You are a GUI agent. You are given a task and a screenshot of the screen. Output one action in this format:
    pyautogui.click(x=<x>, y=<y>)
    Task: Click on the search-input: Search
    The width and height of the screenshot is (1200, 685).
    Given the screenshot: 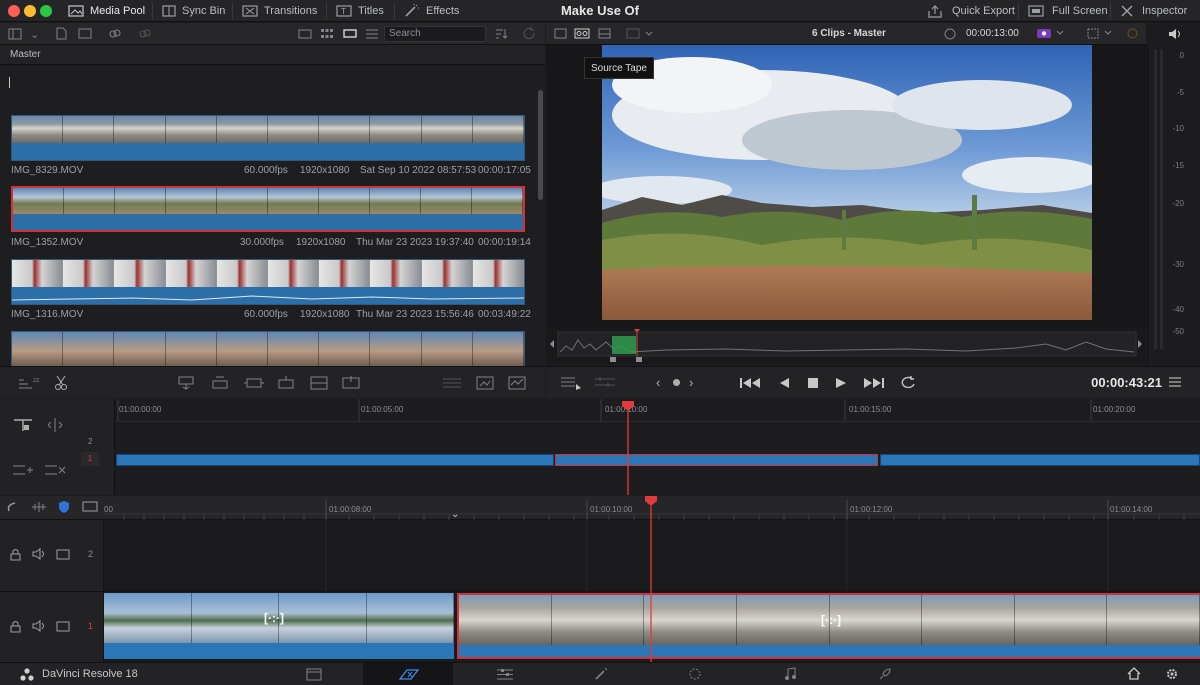 What is the action you would take?
    pyautogui.click(x=435, y=34)
    